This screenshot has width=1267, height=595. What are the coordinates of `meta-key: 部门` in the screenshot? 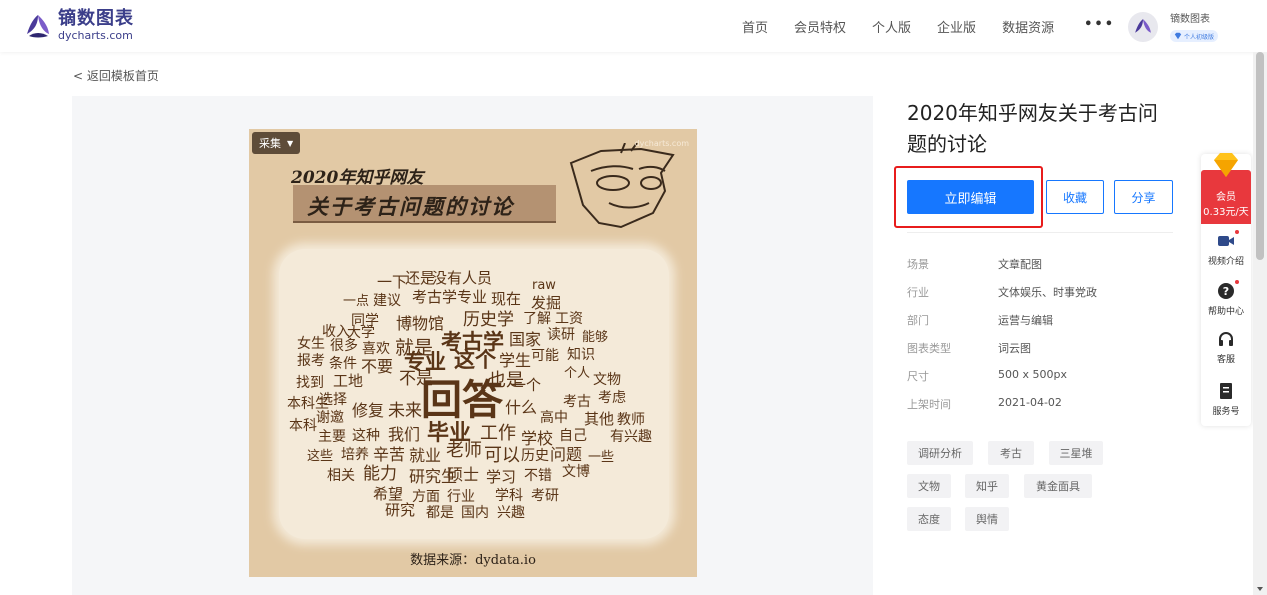 It's located at (918, 320).